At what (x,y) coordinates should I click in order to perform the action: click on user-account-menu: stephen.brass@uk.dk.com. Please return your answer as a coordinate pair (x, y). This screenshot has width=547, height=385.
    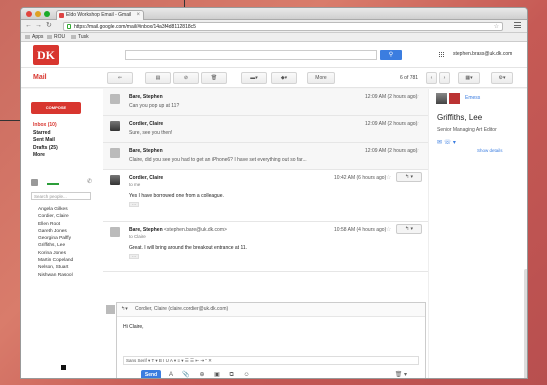
    Looking at the image, I should click on (482, 54).